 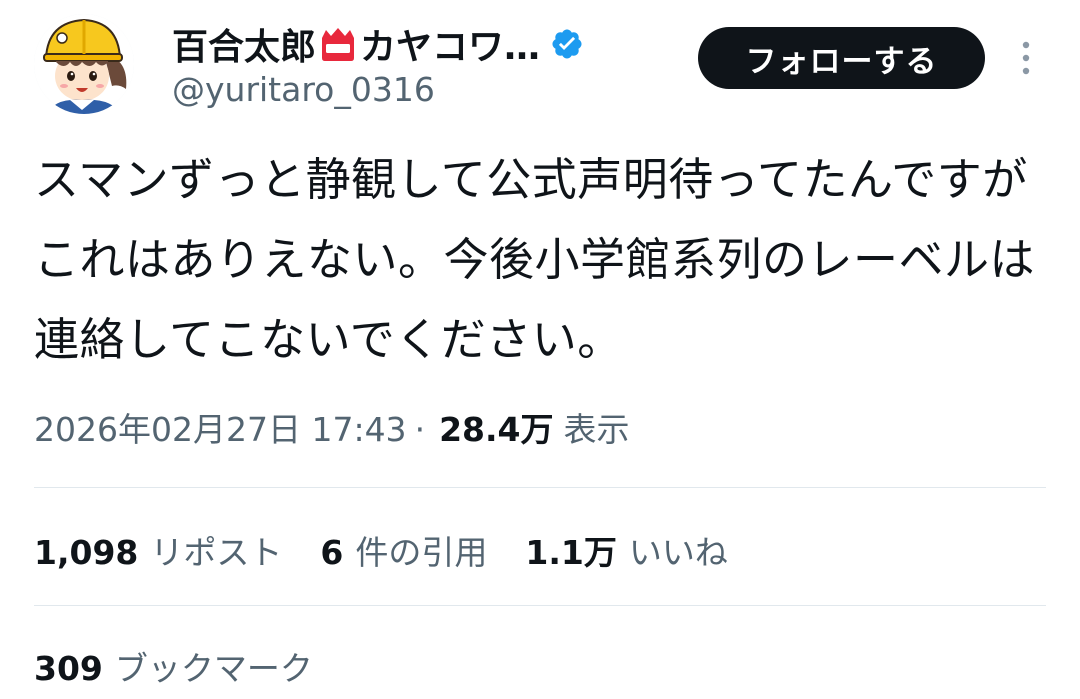 I want to click on tweet-datetime: 2026年02月27日 17:43, so click(x=220, y=427).